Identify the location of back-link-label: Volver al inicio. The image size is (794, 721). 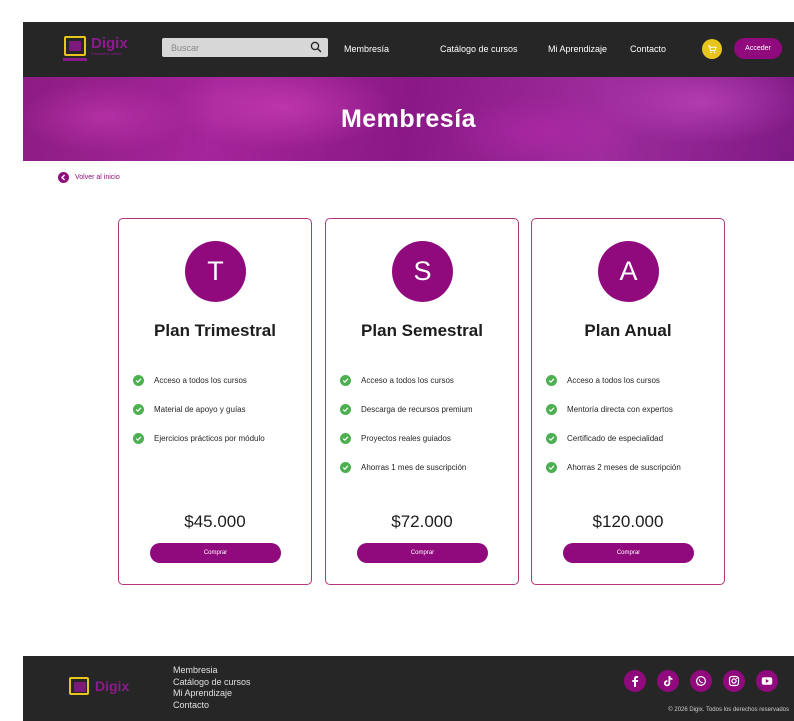
(97, 177).